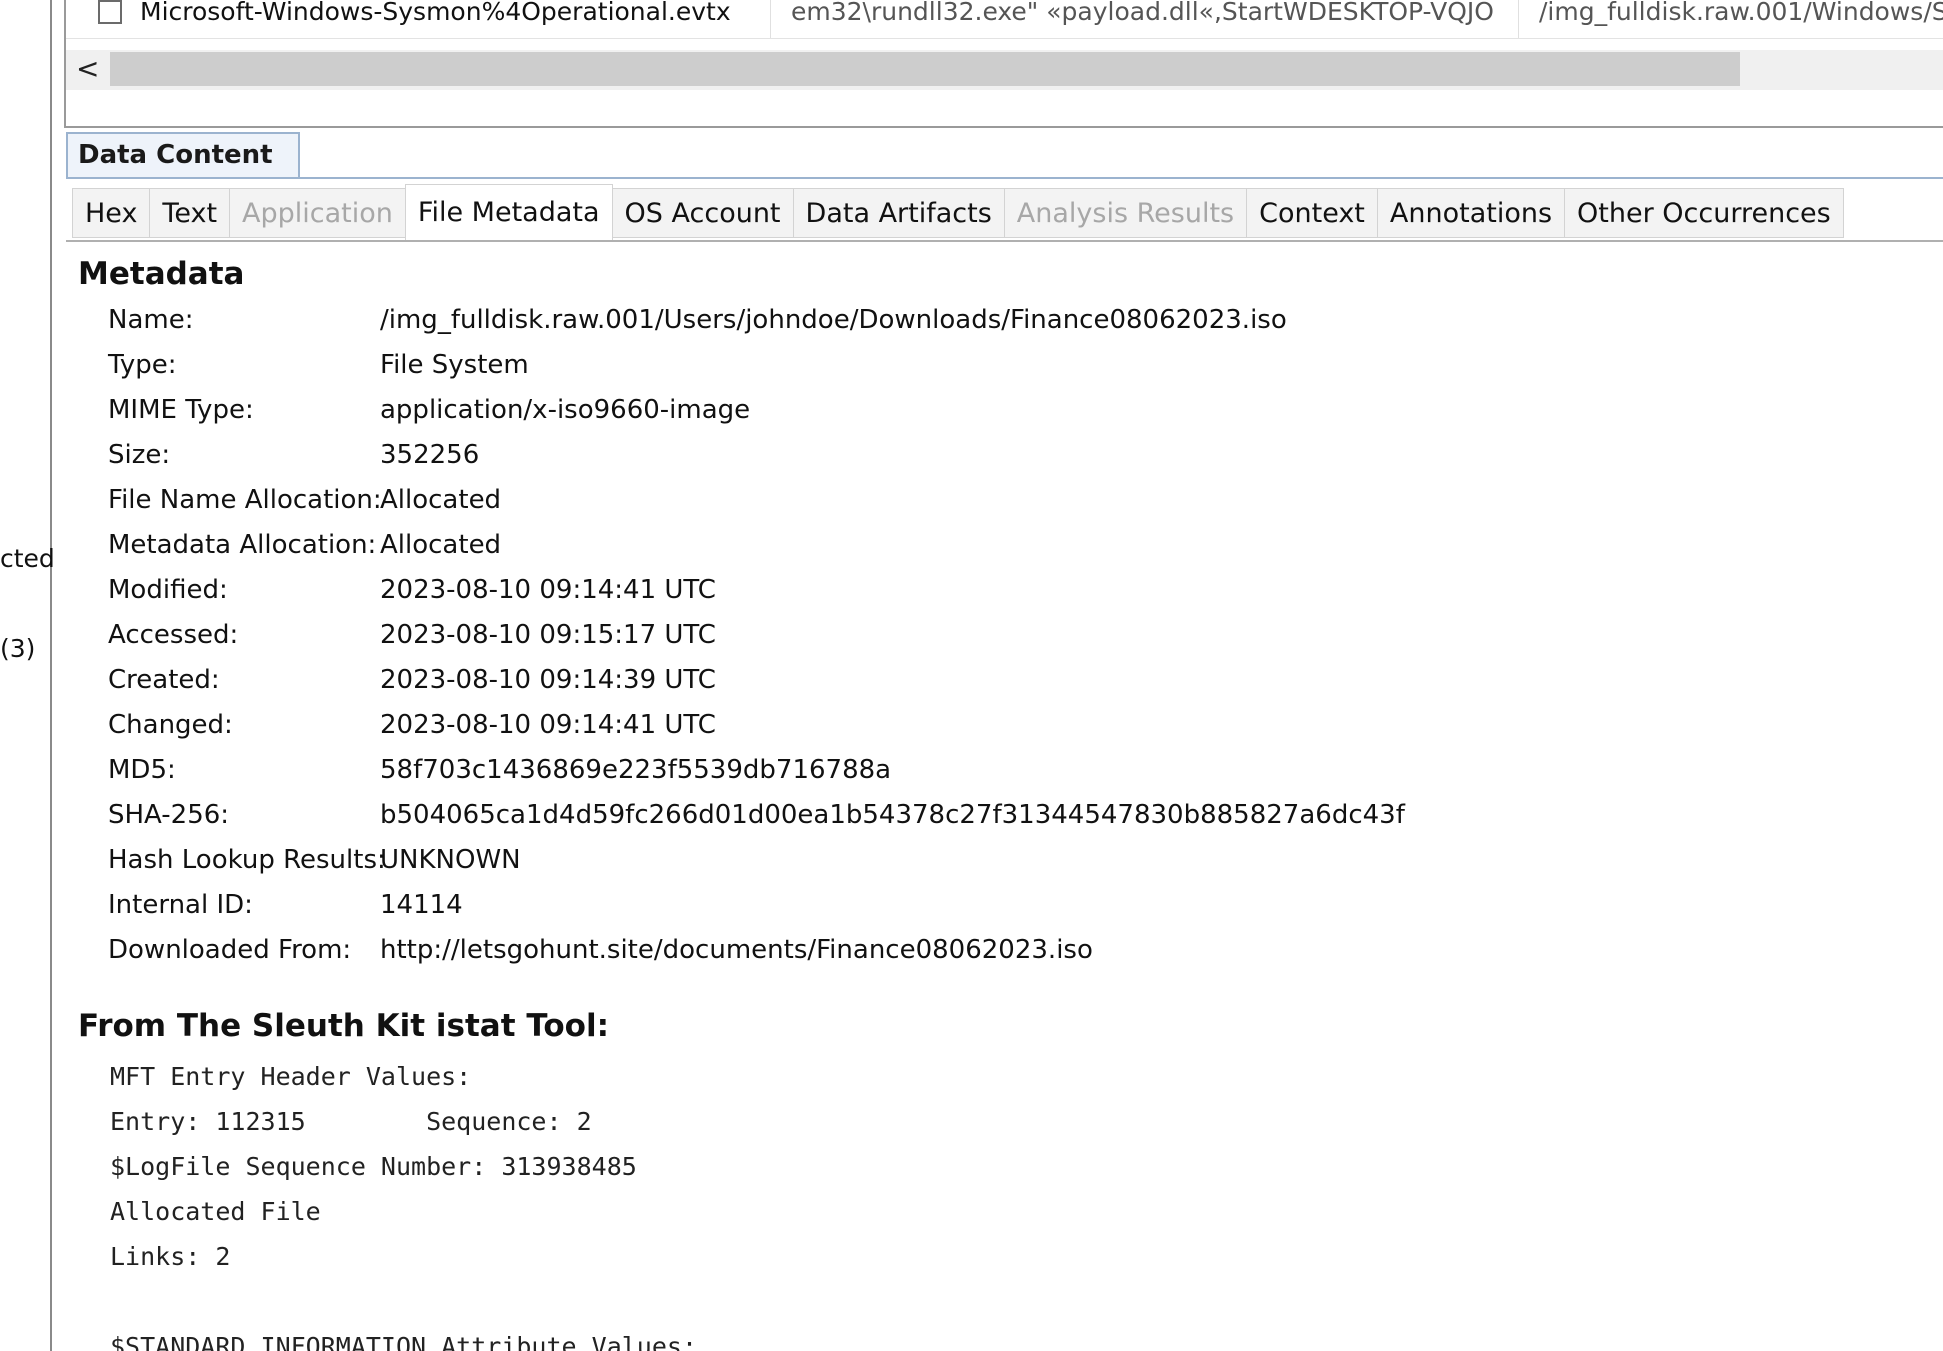 This screenshot has height=1351, width=1943. What do you see at coordinates (1125, 213) in the screenshot?
I see `tab-analysis-results: Analysis Results` at bounding box center [1125, 213].